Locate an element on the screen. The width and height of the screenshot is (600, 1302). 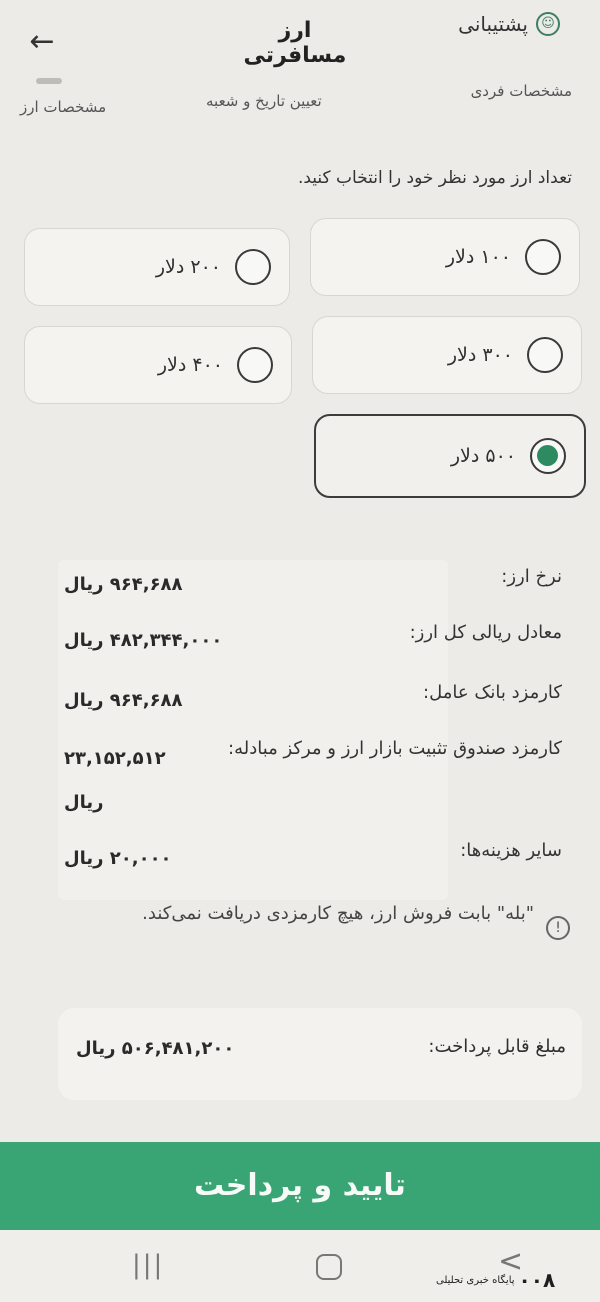
arrow-left-icon: ← is located at coordinates (42, 41).